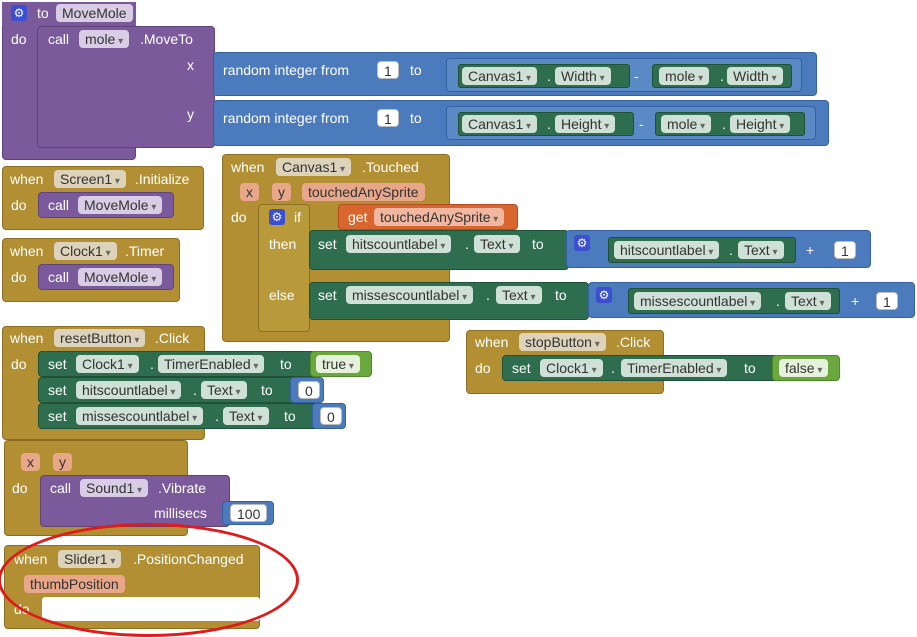 This screenshot has width=917, height=637. Describe the element at coordinates (562, 342) in the screenshot. I see `component-dropdown-stopbutton: stopButton` at that location.